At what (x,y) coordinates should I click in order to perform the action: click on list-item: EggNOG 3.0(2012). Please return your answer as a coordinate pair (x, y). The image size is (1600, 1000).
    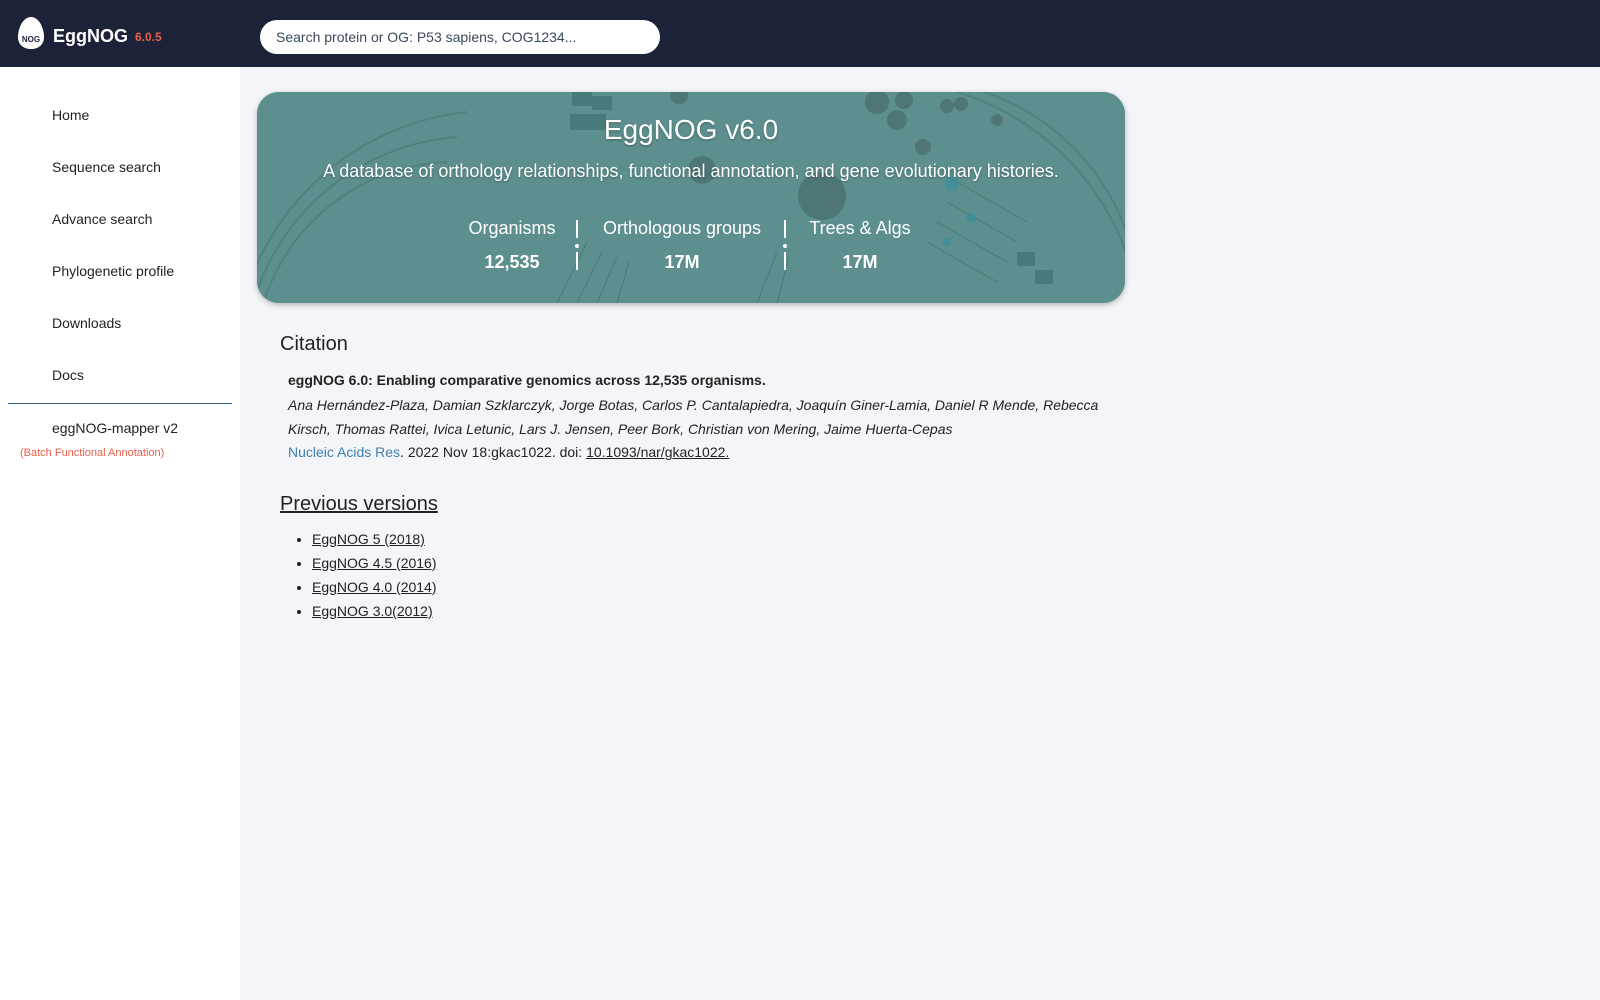
    Looking at the image, I should click on (374, 614).